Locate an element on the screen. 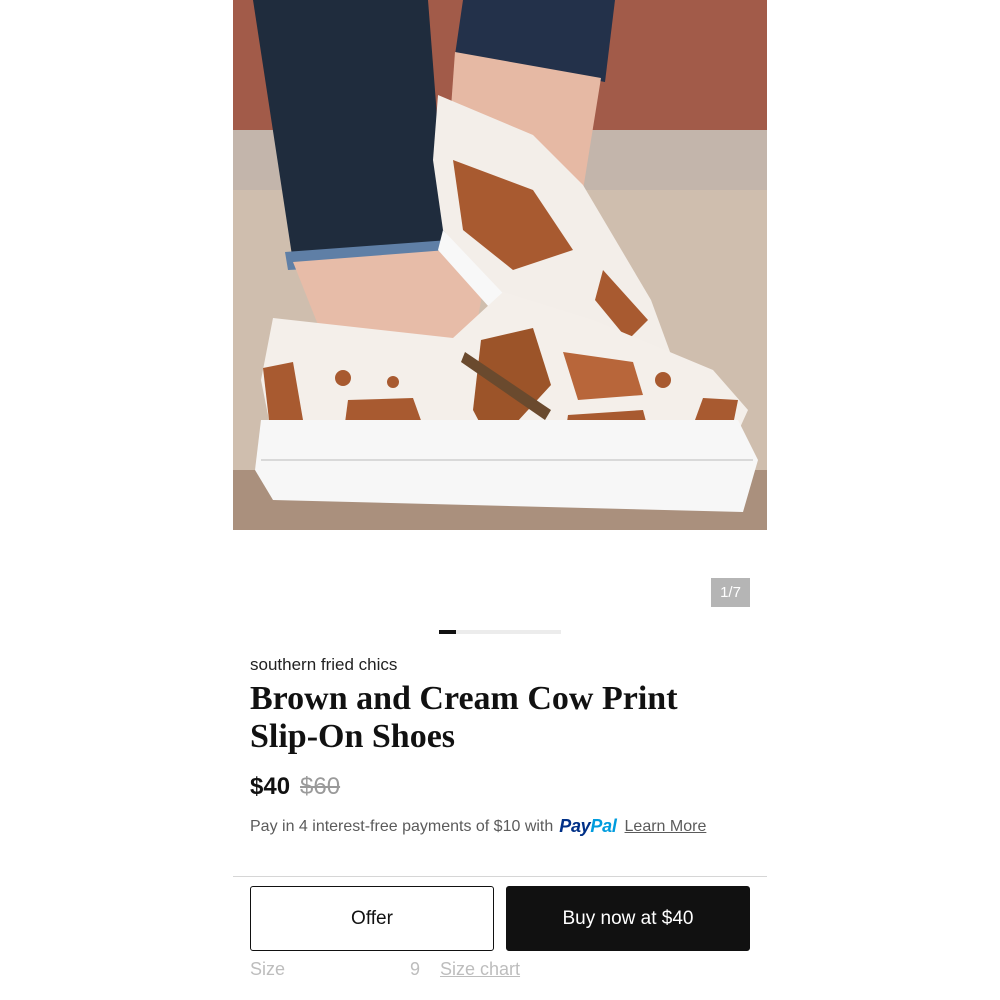 The image size is (1000, 1000). original-price: $60 is located at coordinates (320, 786).